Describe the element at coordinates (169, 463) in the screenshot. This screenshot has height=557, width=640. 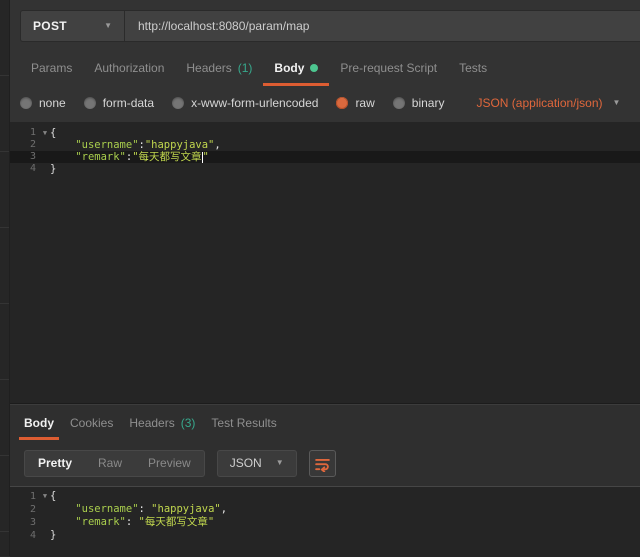
I see `view-mode-preview-button: Preview` at that location.